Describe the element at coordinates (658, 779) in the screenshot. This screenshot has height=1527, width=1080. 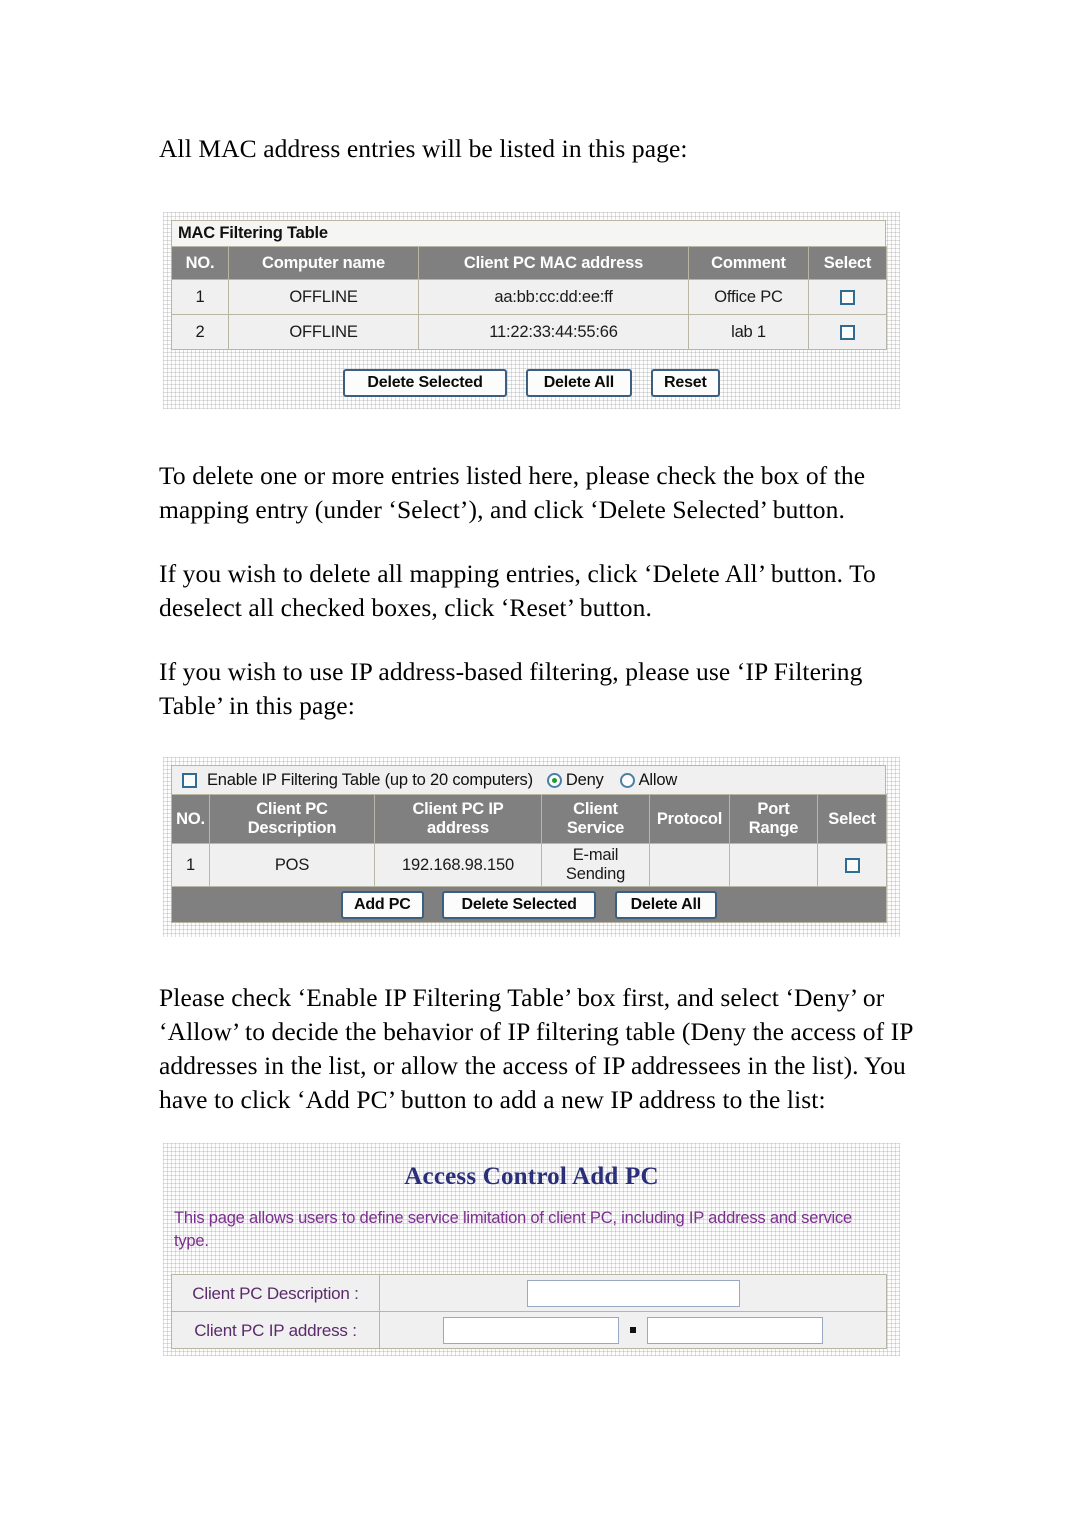
I see `ip-mode-allow-label: Allow` at that location.